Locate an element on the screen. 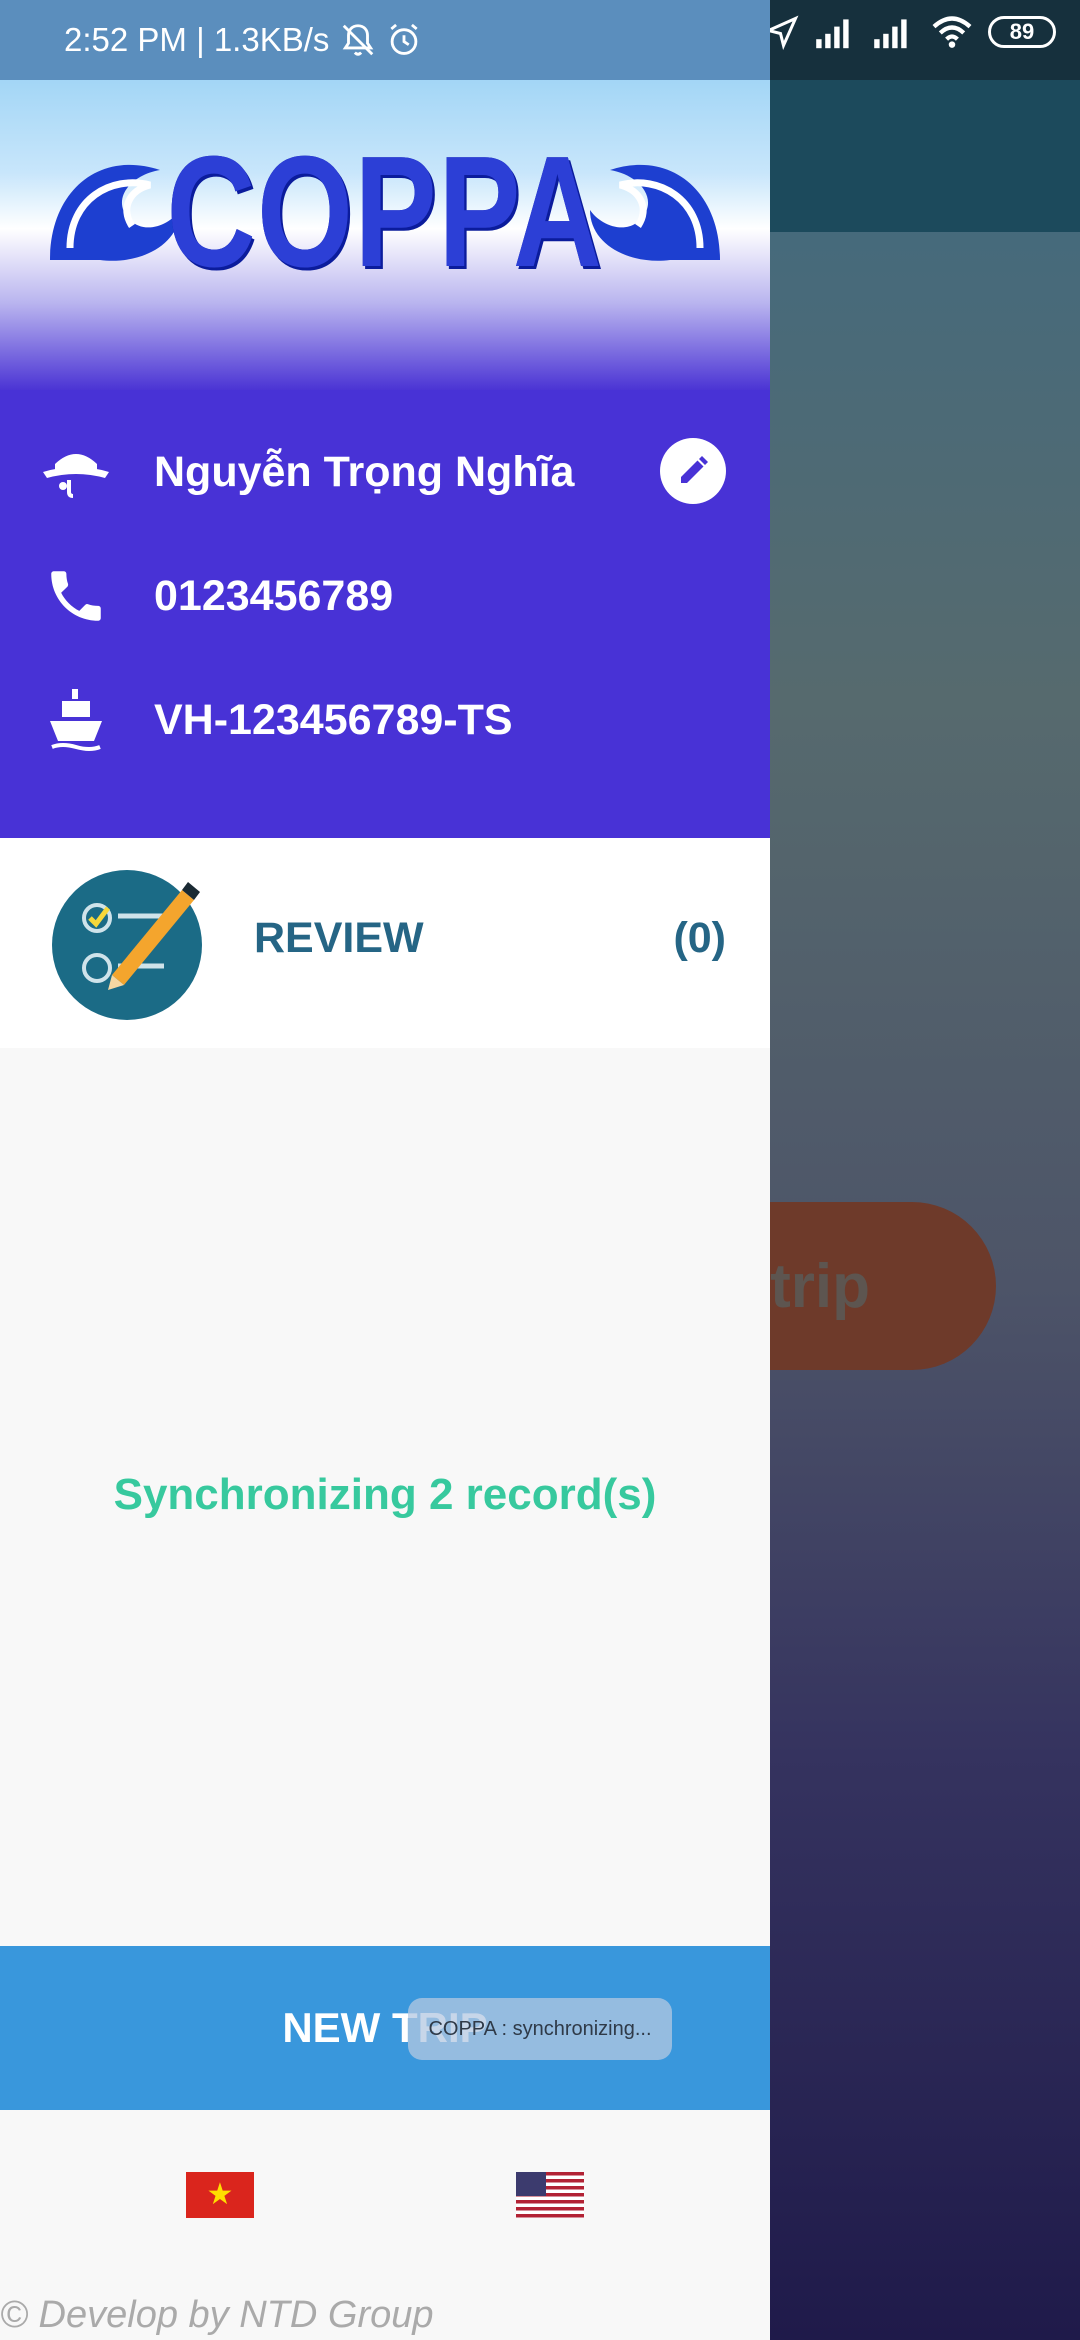 This screenshot has height=2340, width=1080. battery-level: 89 is located at coordinates (1022, 31).